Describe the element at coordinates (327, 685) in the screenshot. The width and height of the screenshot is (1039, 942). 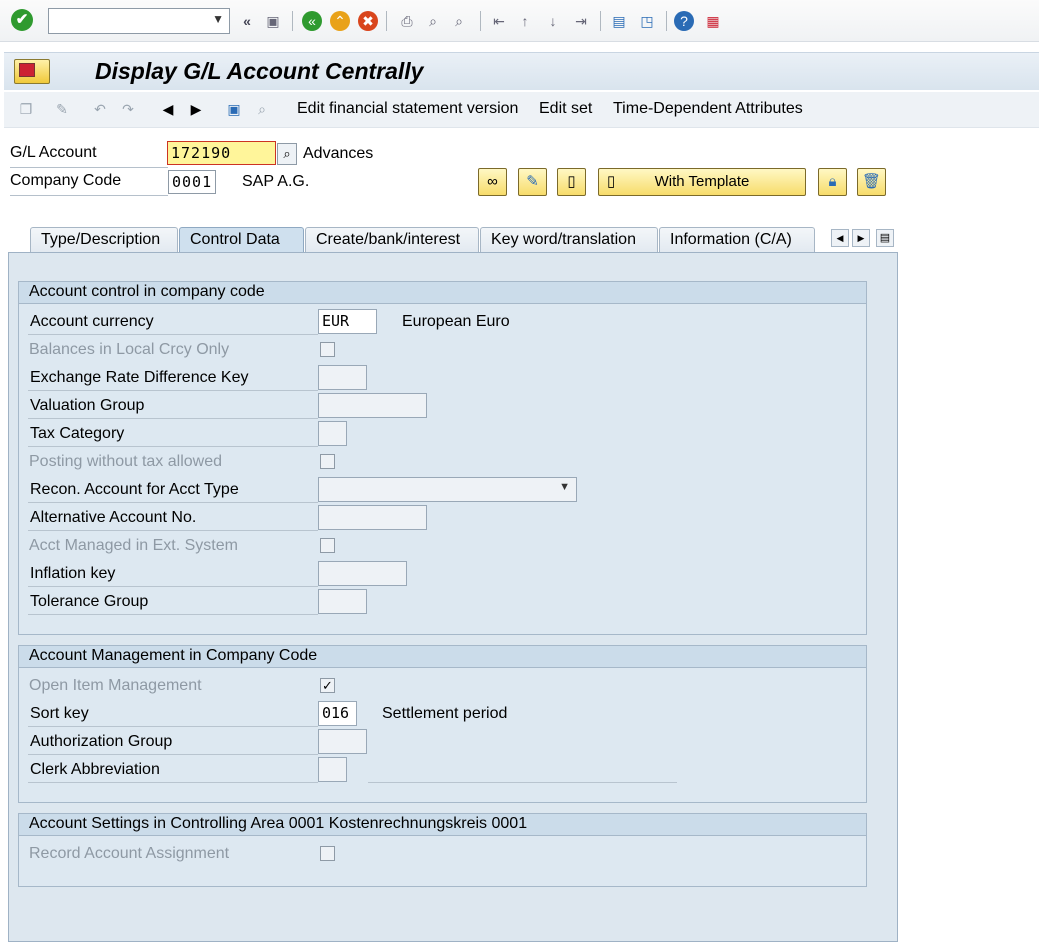
I see `open-item-checkbox: ✓` at that location.